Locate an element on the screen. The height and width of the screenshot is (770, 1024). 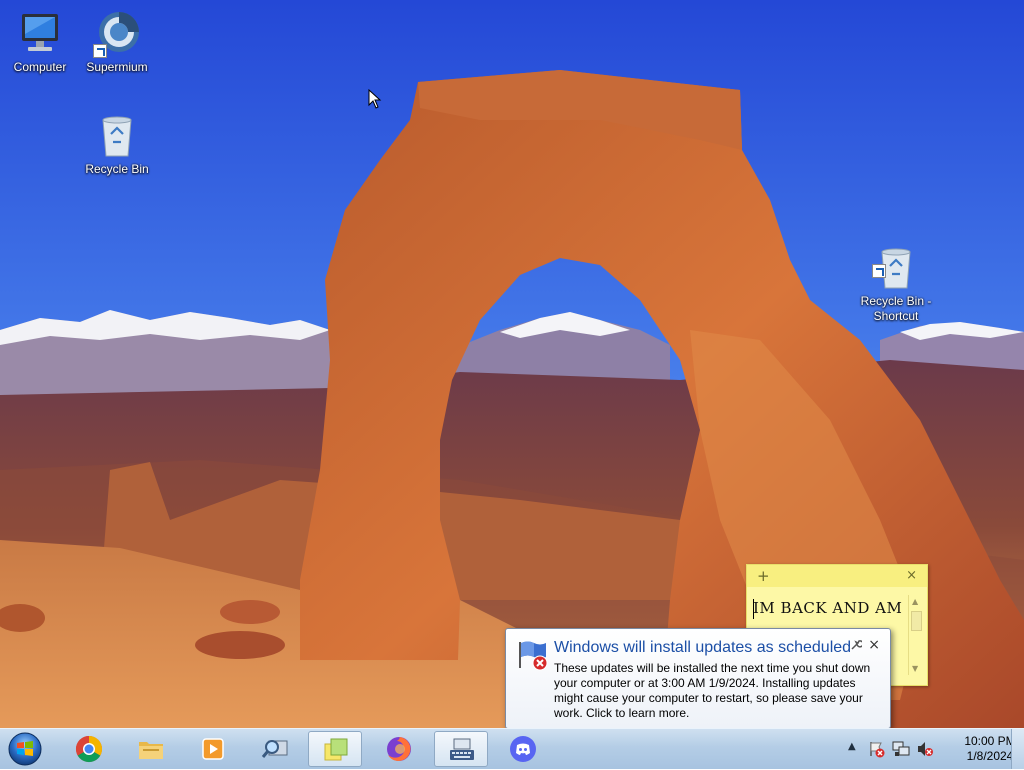
media-player-icon is located at coordinates (213, 749).